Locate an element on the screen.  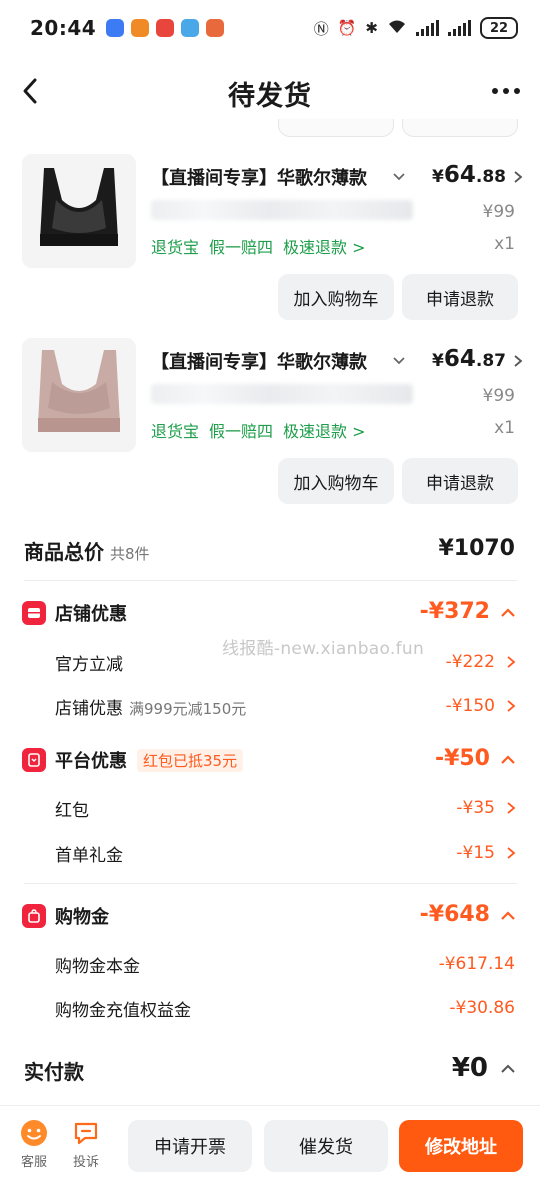
watermark: 线报酷-new.xianbao.fun is located at coordinates (323, 649).